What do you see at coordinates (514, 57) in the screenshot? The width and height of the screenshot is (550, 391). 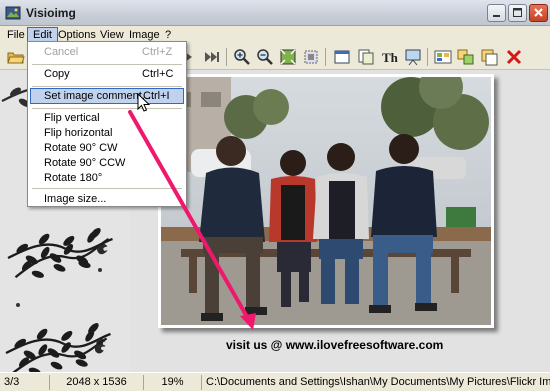 I see `delete-icon` at bounding box center [514, 57].